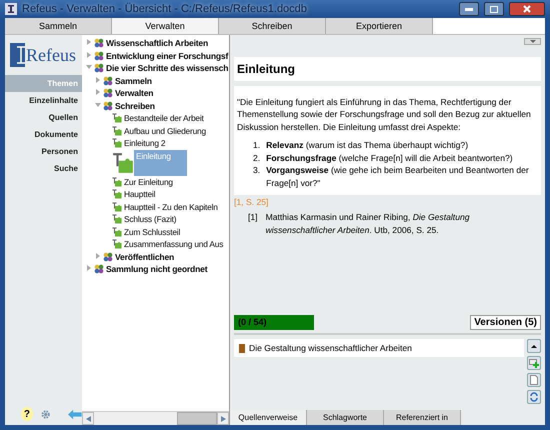  Describe the element at coordinates (345, 417) in the screenshot. I see `bottom-tab: Schlagworte` at that location.